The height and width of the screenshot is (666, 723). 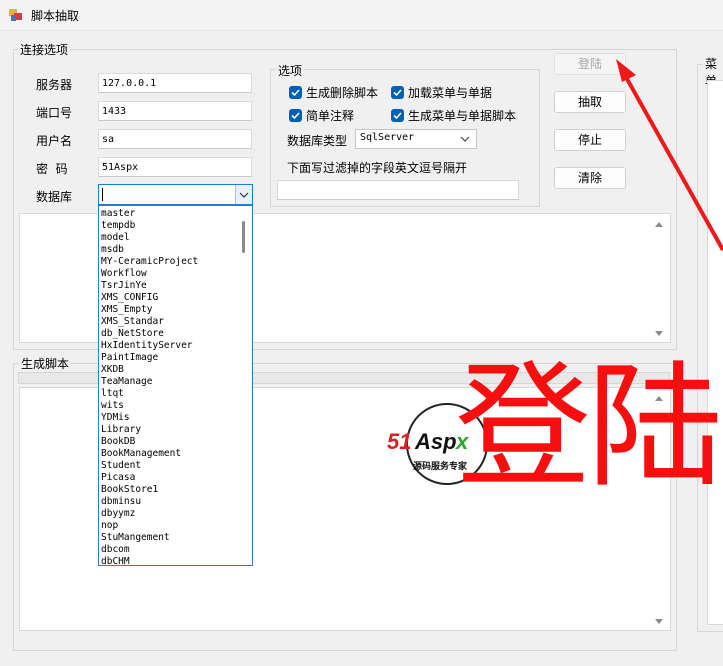 I want to click on server-label: 服务器, so click(x=54, y=85).